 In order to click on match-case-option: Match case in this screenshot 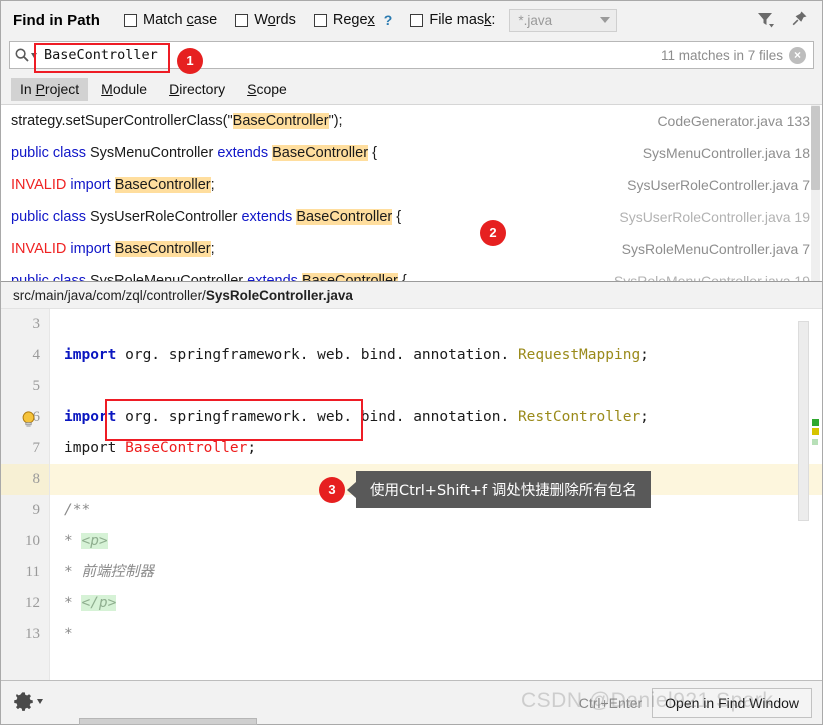, I will do `click(170, 20)`.